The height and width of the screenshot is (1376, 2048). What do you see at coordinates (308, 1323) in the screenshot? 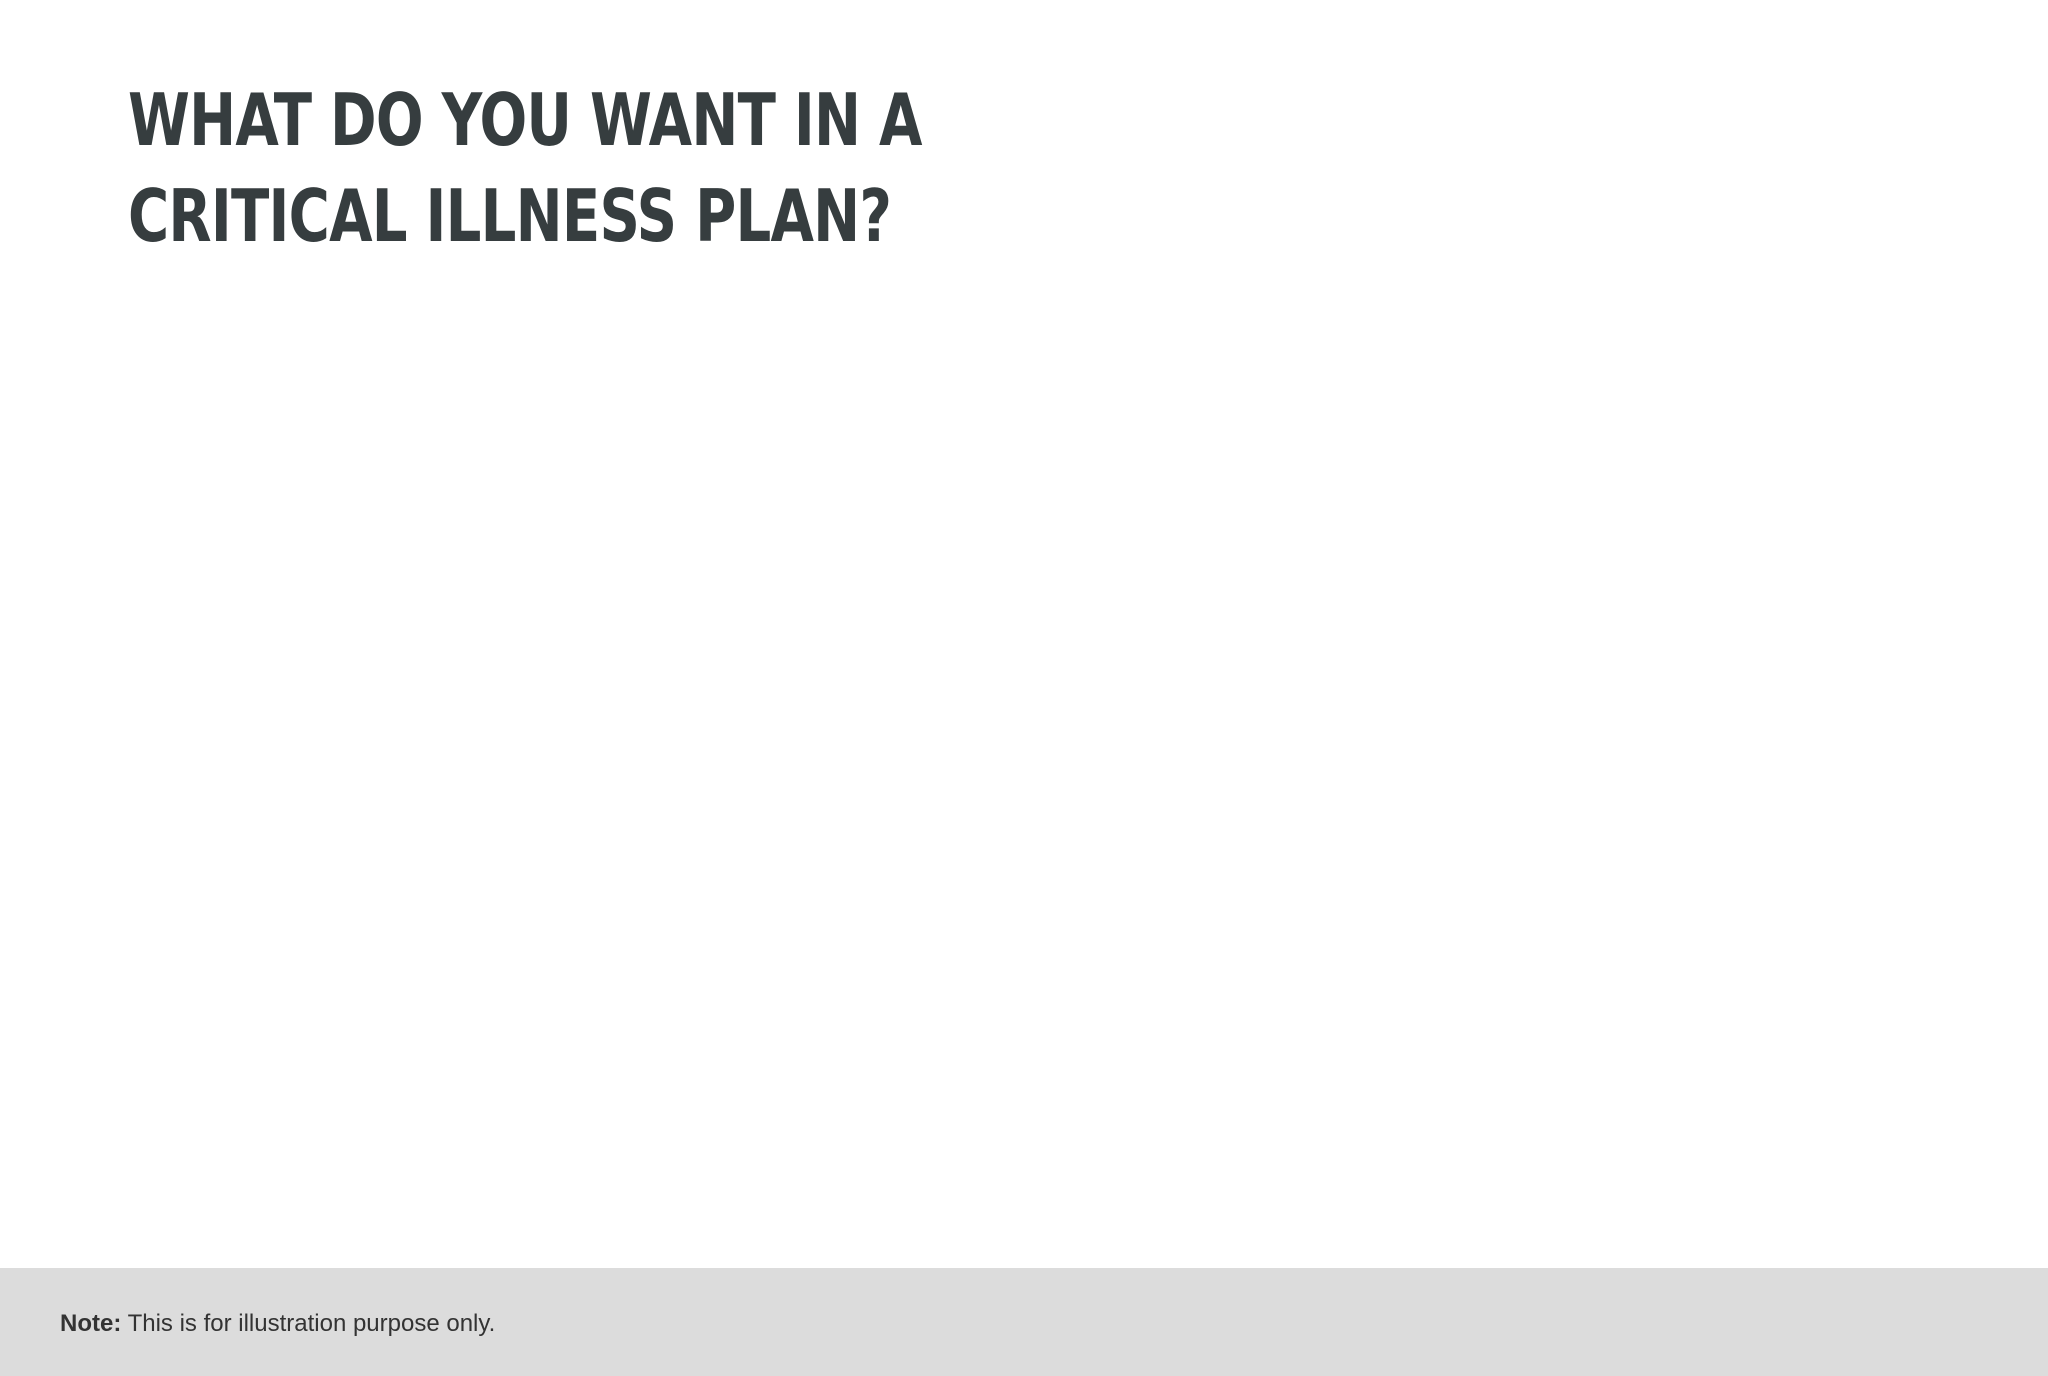
I see `note-text: This is for illustration purpose only.` at bounding box center [308, 1323].